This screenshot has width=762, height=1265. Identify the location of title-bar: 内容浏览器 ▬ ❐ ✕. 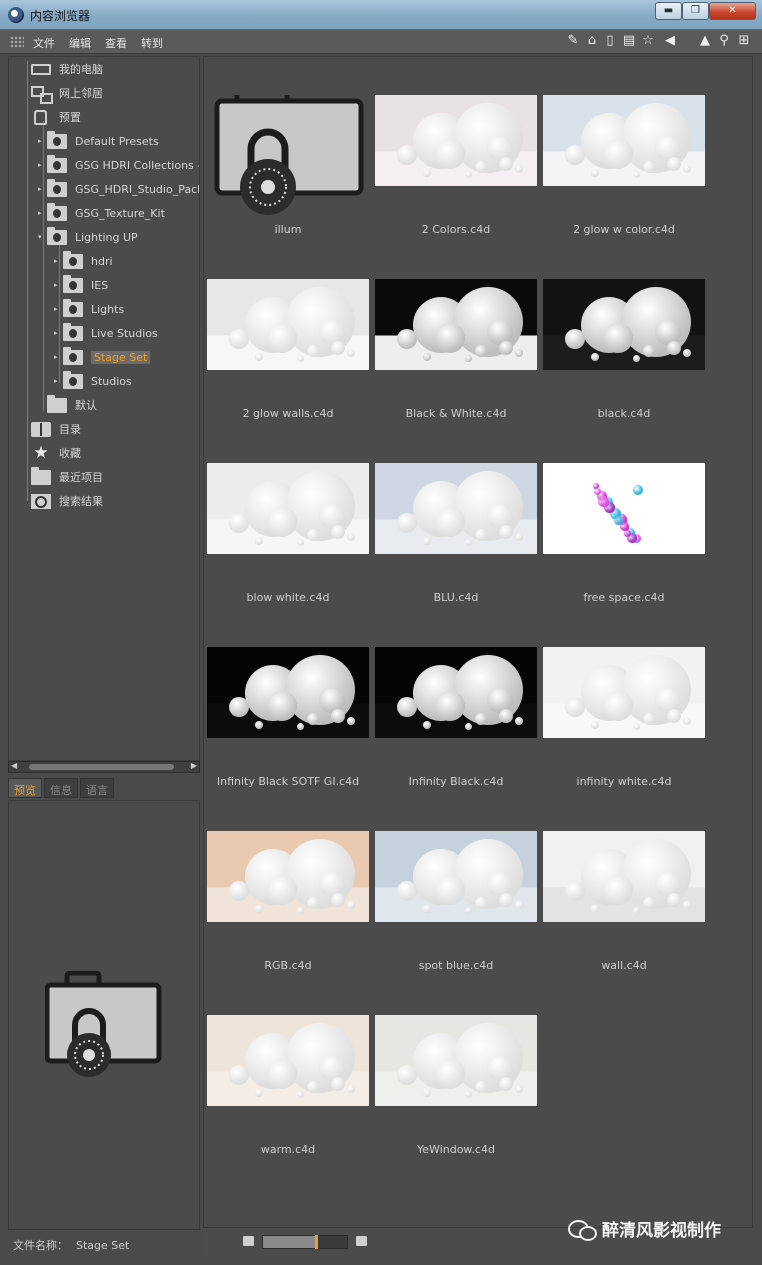
(381, 15).